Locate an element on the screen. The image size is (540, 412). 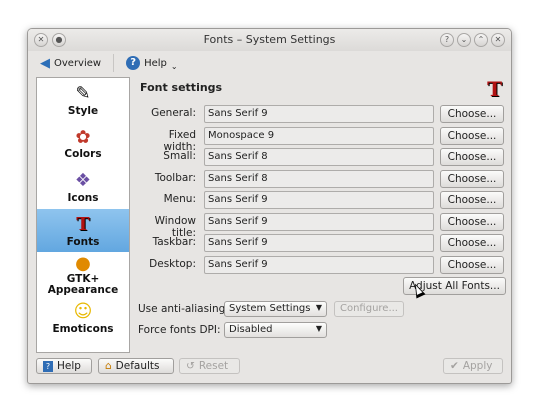
reset-button: ↺ Reset is located at coordinates (209, 366).